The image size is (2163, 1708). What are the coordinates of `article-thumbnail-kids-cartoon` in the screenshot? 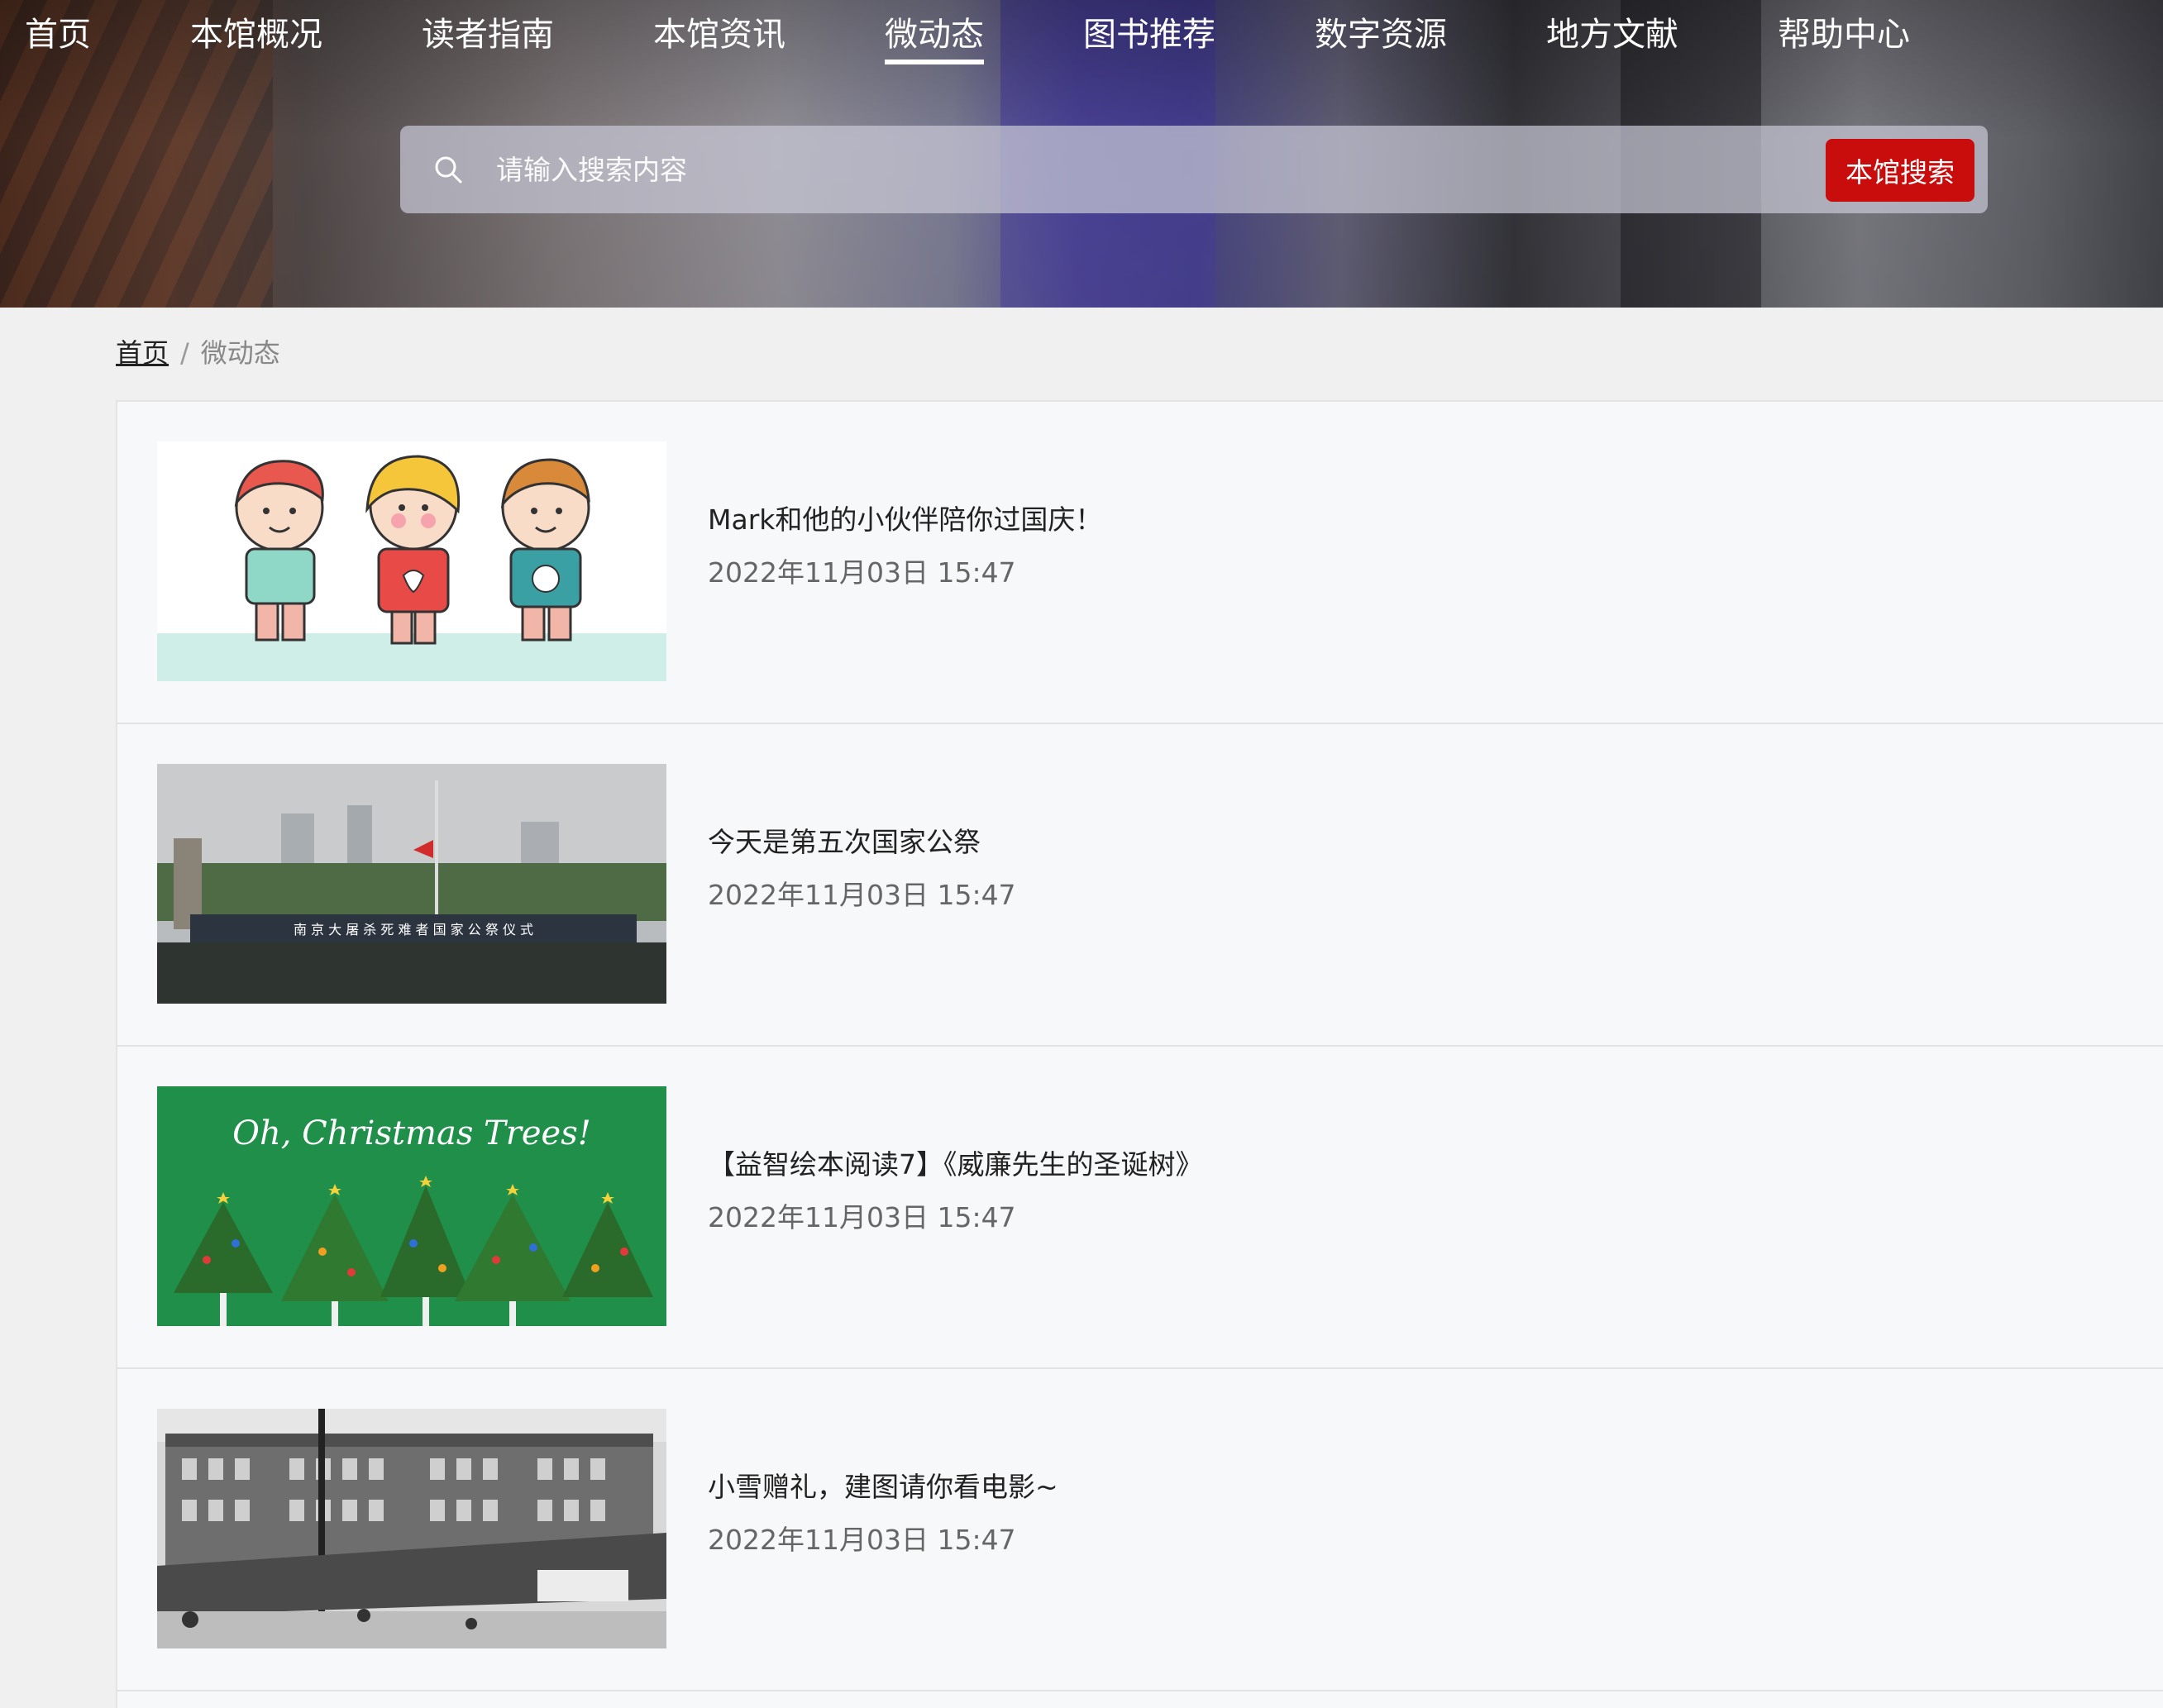 It's located at (411, 561).